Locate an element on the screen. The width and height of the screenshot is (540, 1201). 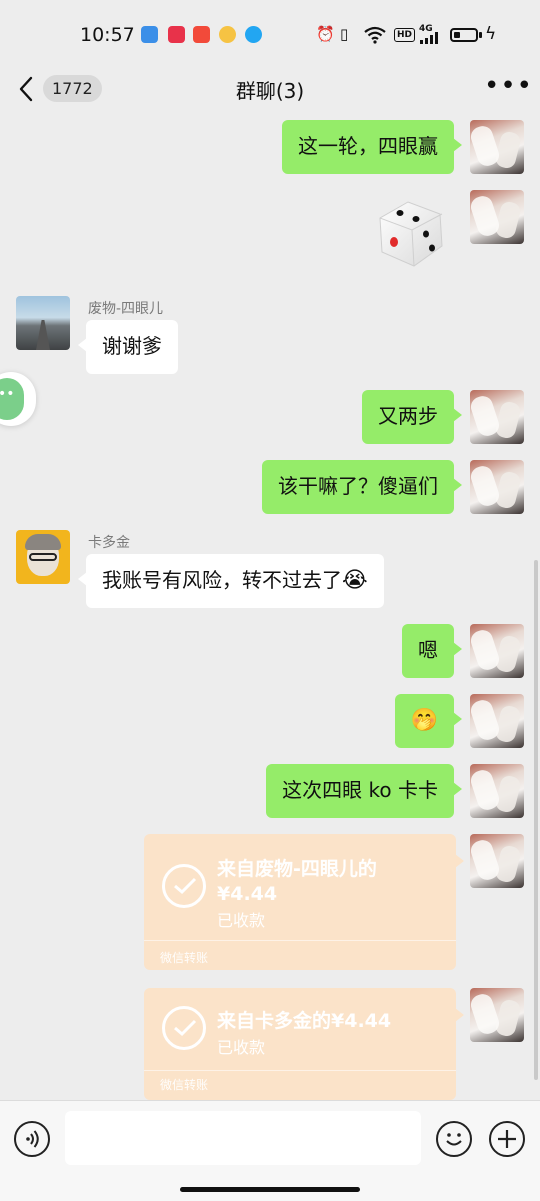
message-bubble: 这次四眼 ko 卡卡 is located at coordinates (364, 791).